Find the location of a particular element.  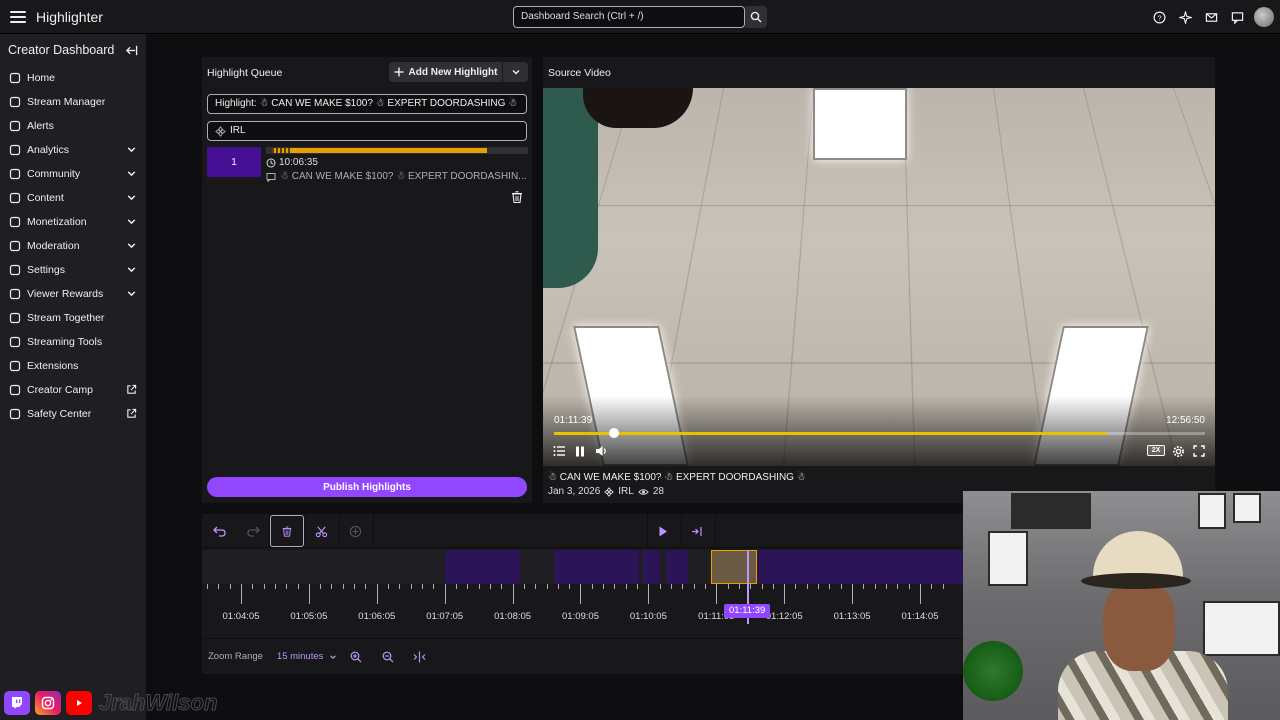

category-field: IRL is located at coordinates (367, 131).